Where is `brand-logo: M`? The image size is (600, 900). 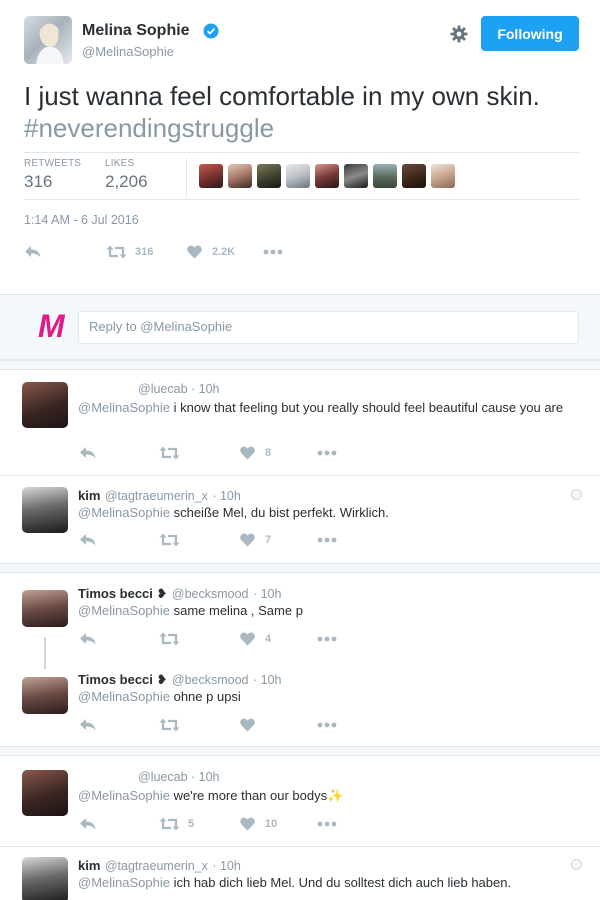 brand-logo: M is located at coordinates (51, 326).